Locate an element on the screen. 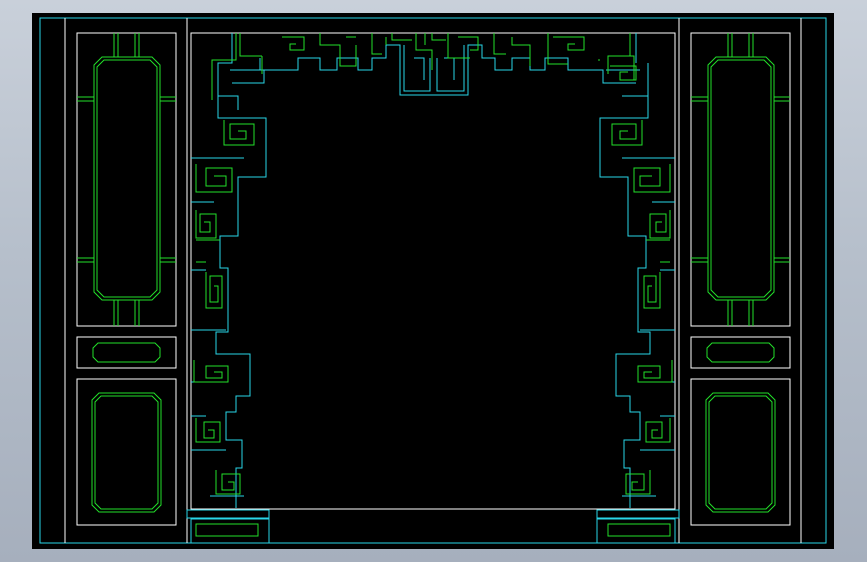 Image resolution: width=867 pixels, height=562 pixels. left-upper-panel-inset is located at coordinates (127, 178).